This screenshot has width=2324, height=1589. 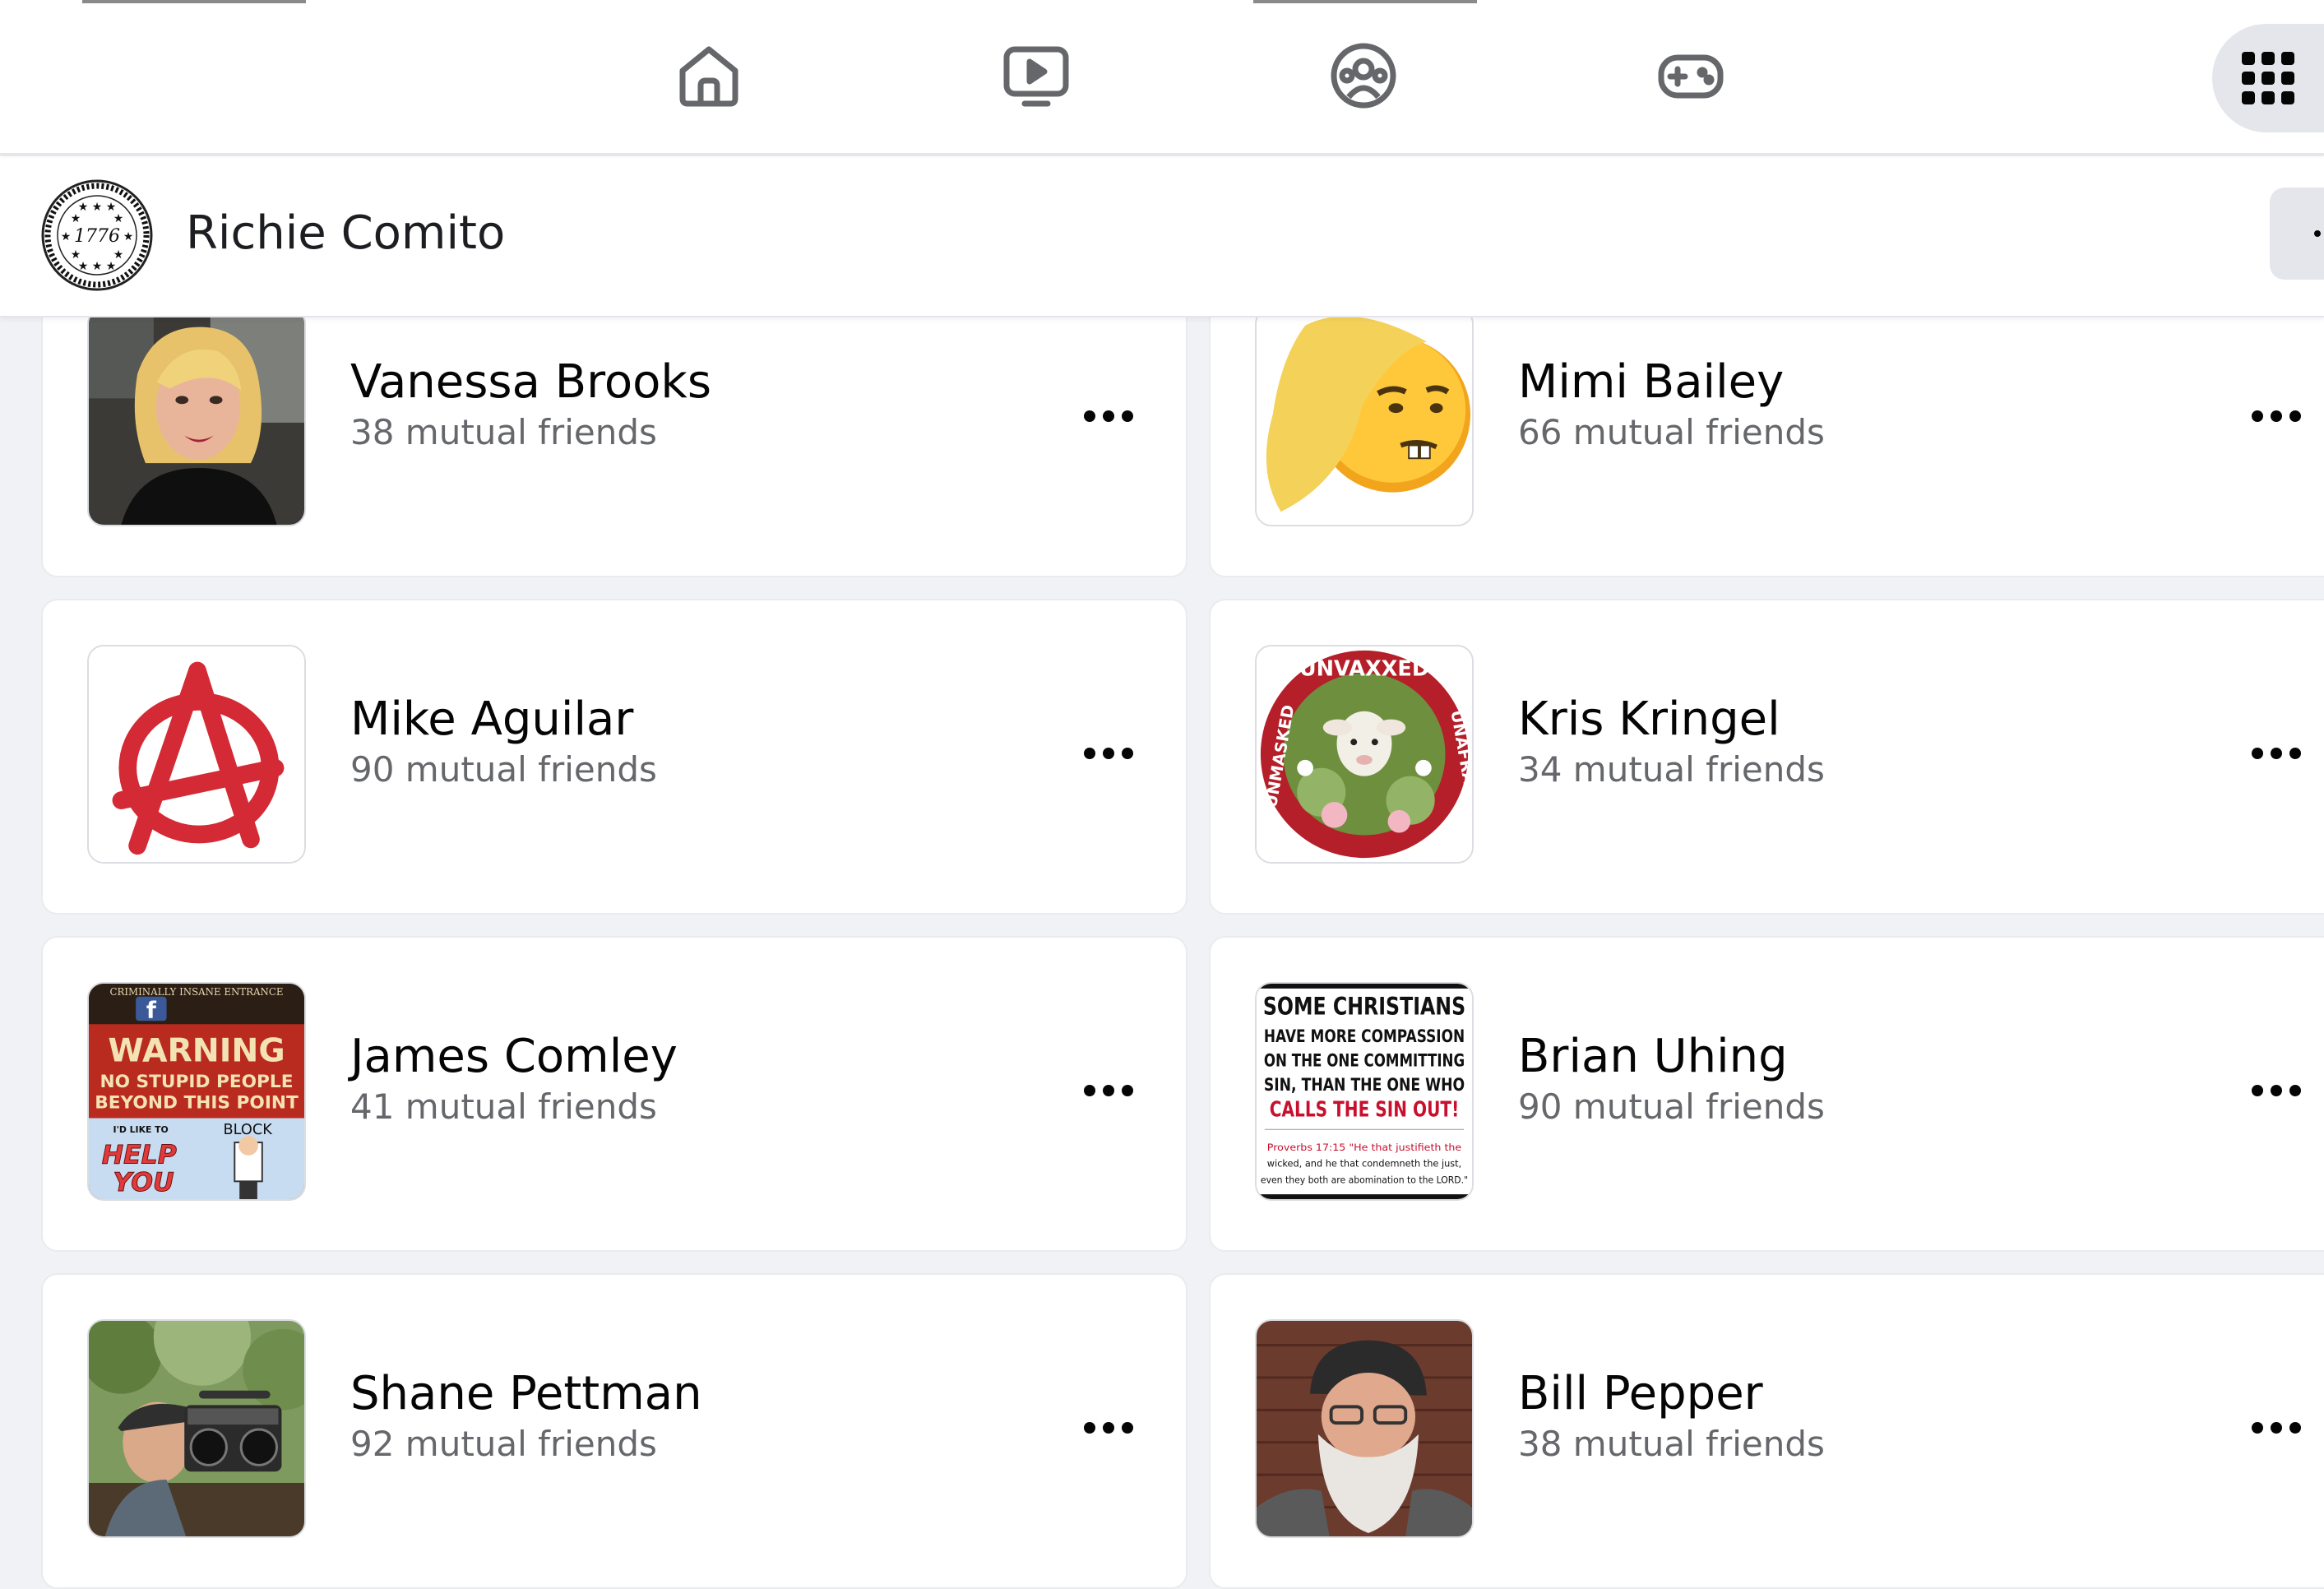 I want to click on friend-name: Kris Kringel, so click(x=1649, y=719).